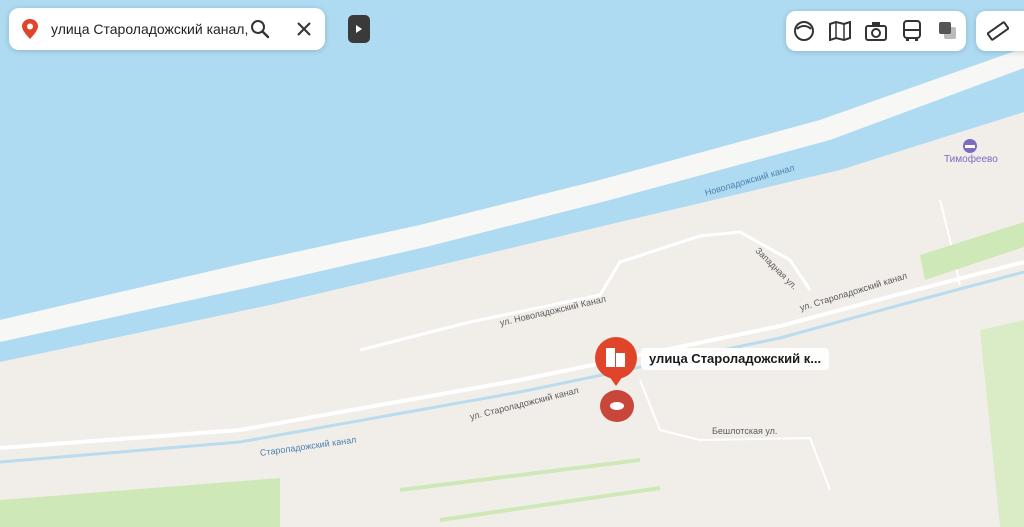 The width and height of the screenshot is (1024, 527). Describe the element at coordinates (359, 29) in the screenshot. I see `play-arrow-icon` at that location.